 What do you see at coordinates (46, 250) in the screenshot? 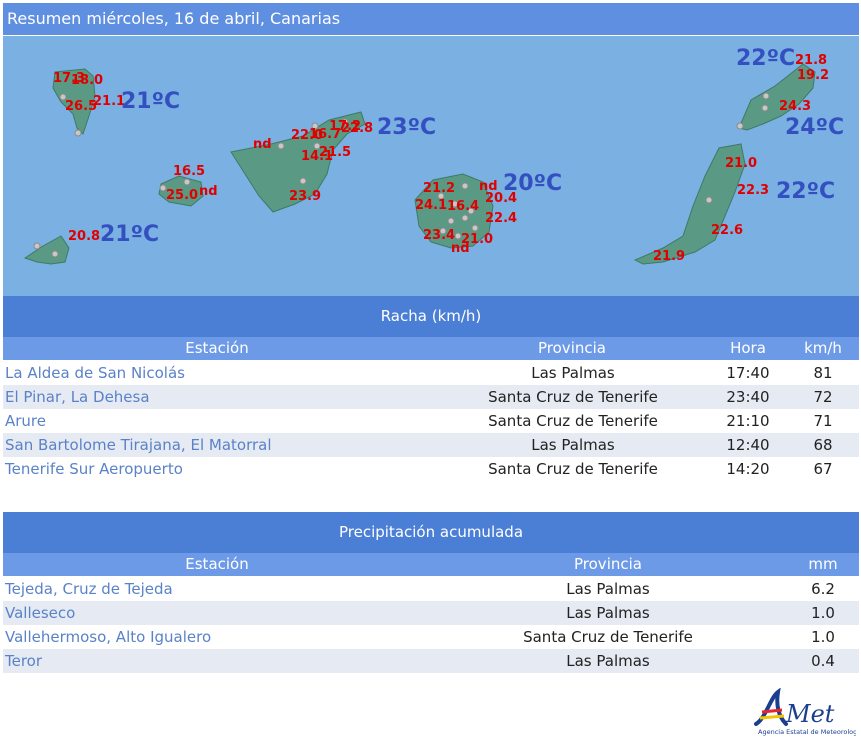
I see `island-el-hierro` at bounding box center [46, 250].